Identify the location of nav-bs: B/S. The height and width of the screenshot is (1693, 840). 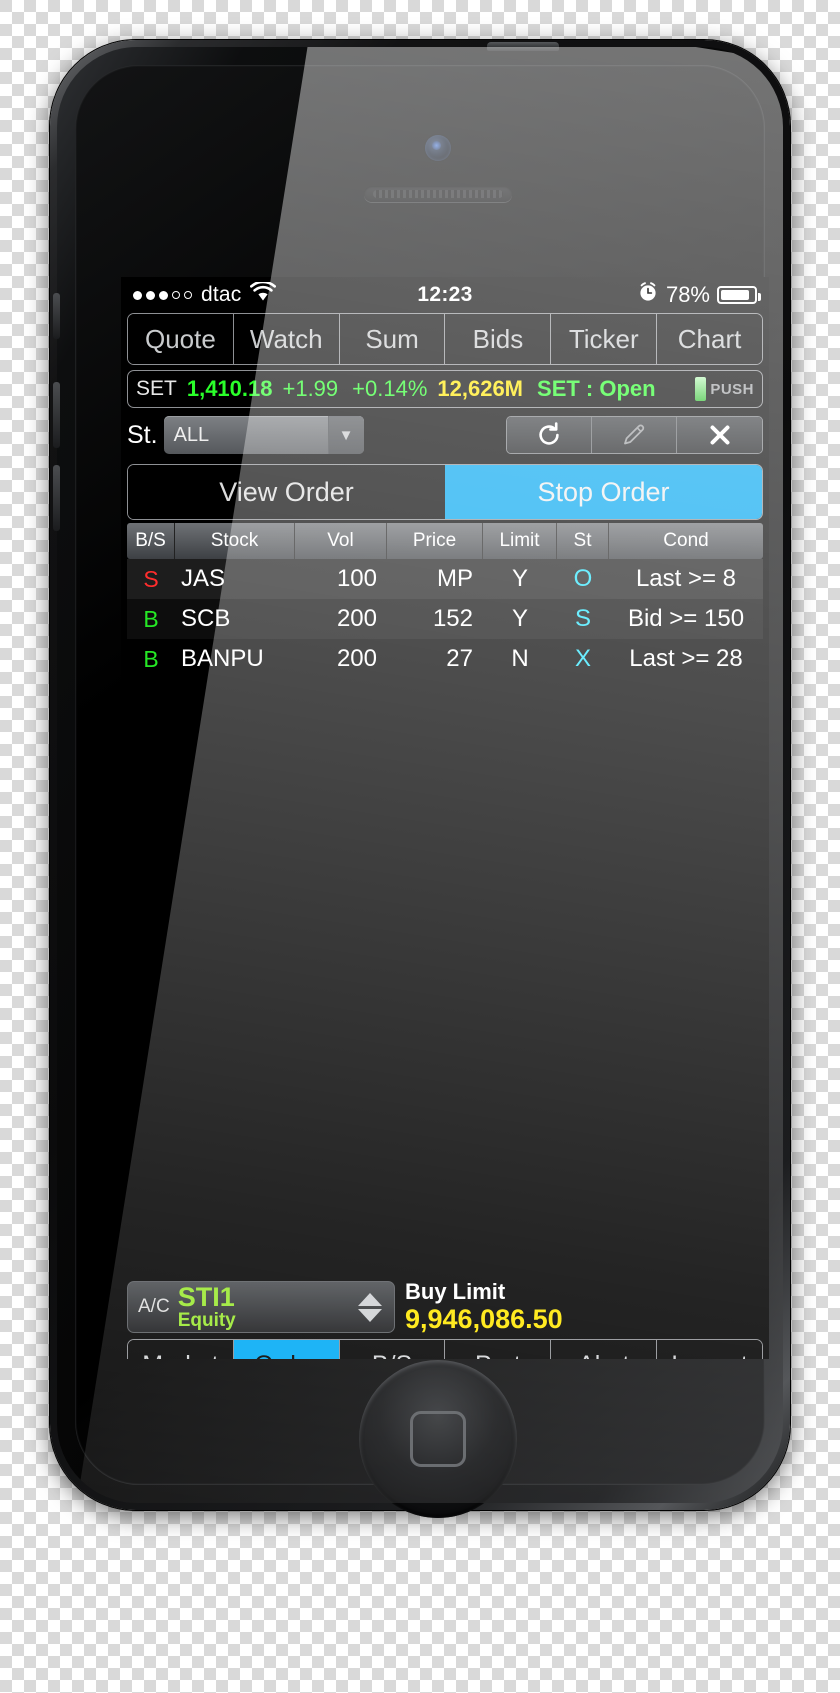
(392, 1349).